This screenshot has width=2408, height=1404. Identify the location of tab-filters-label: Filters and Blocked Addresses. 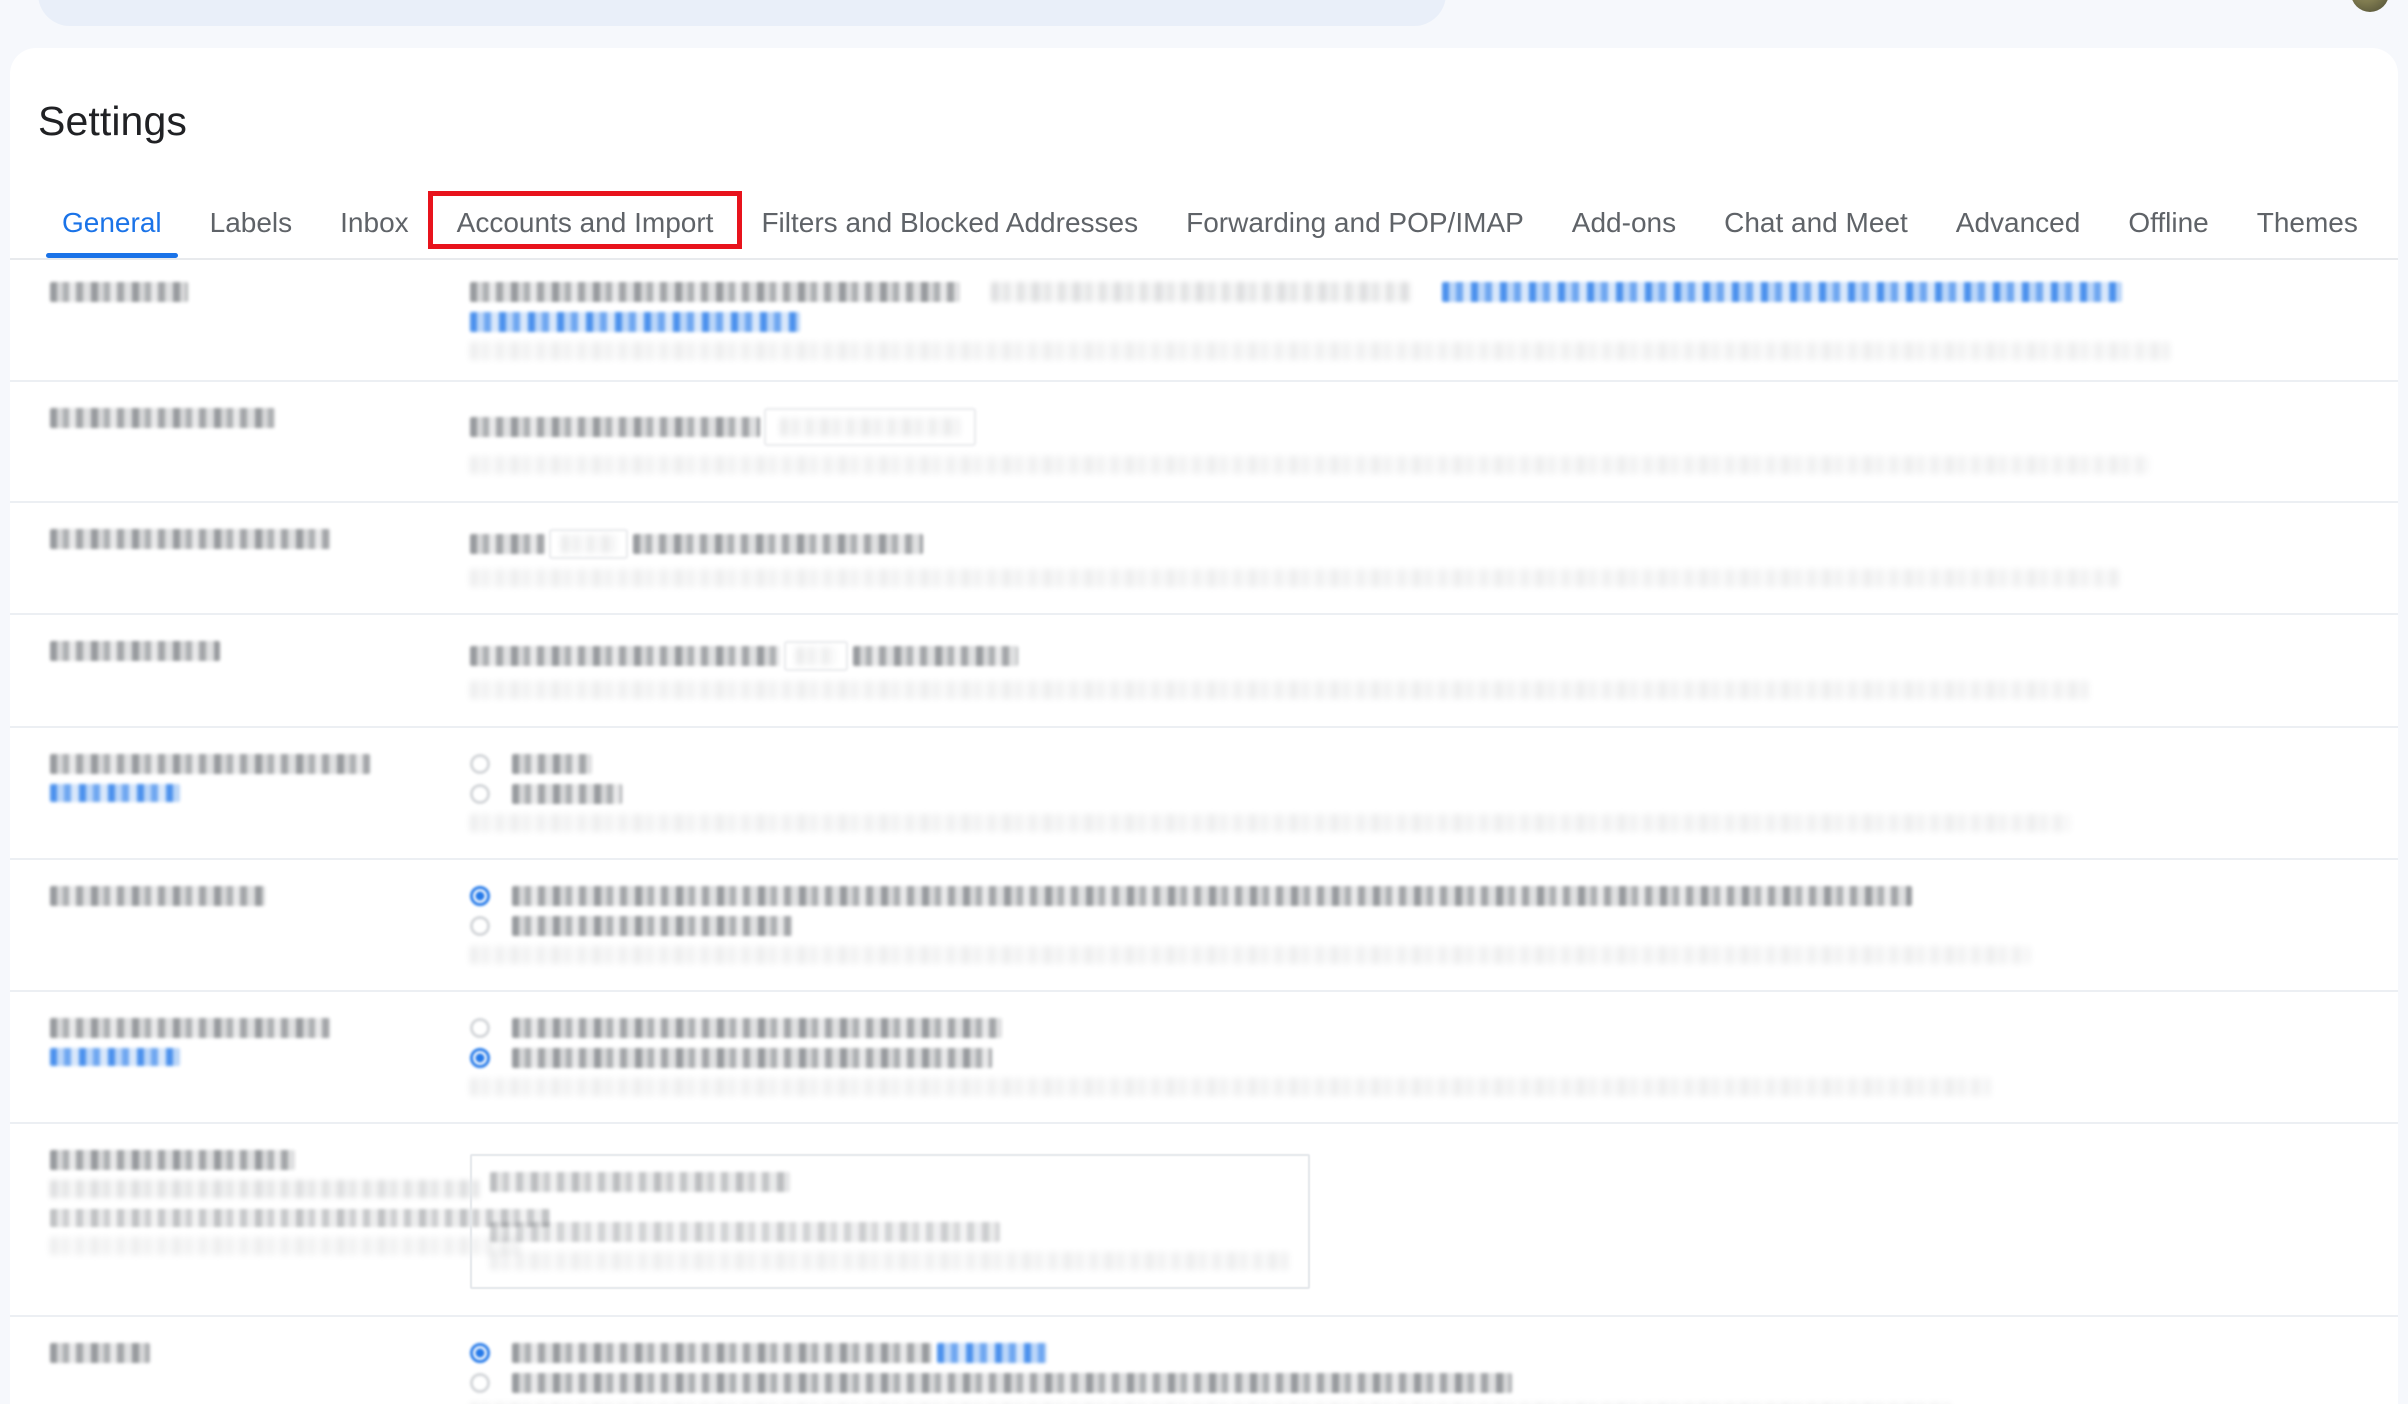
(950, 222).